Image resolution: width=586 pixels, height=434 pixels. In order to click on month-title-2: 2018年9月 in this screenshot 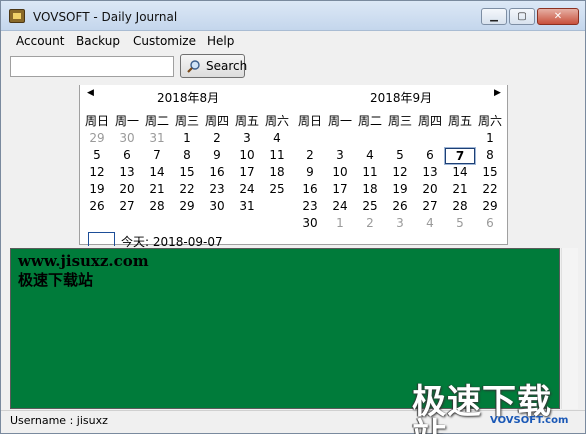, I will do `click(401, 98)`.